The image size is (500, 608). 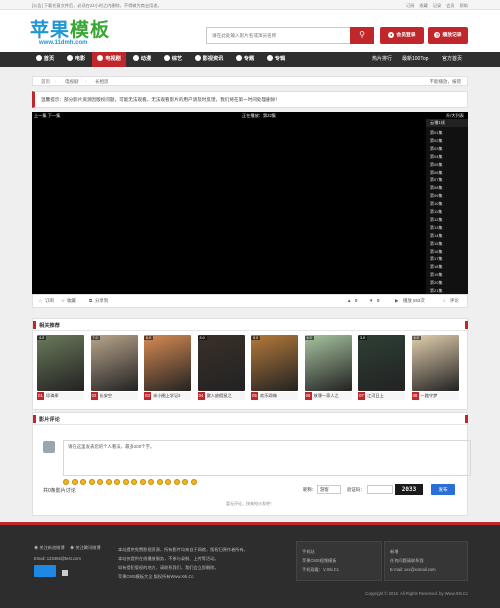 What do you see at coordinates (448, 35) in the screenshot?
I see `history-button: ◷ 播放记录` at bounding box center [448, 35].